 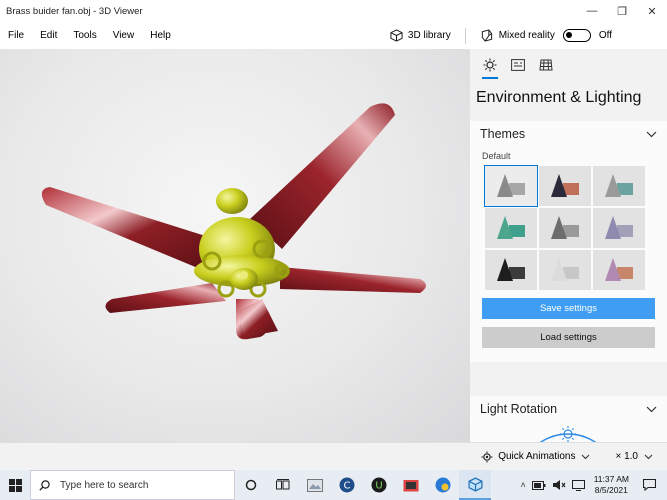 What do you see at coordinates (611, 490) in the screenshot?
I see `clock-date: 8/5/2021` at bounding box center [611, 490].